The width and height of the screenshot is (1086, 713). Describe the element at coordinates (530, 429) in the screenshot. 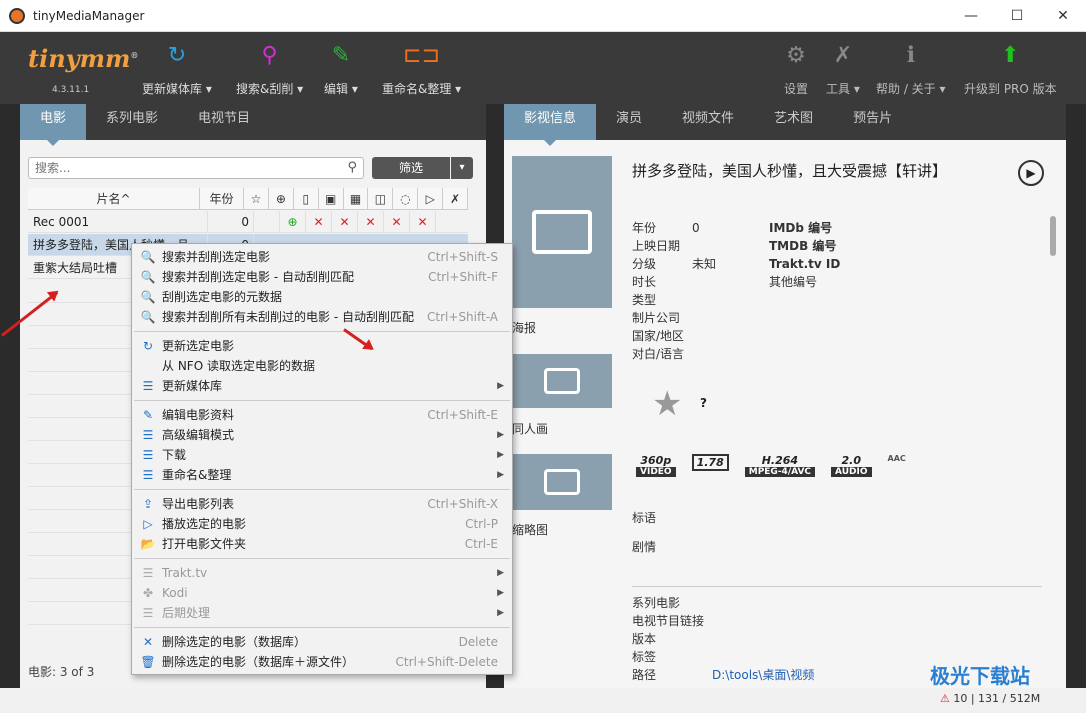

I see `fanart-caption: 同人画` at that location.